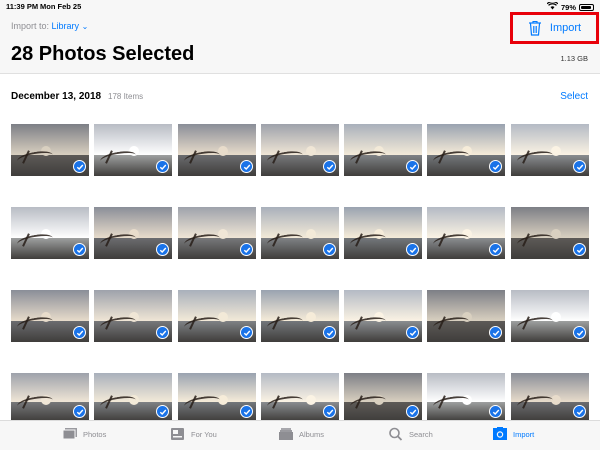  Describe the element at coordinates (565, 28) in the screenshot. I see `import-button: Import` at that location.